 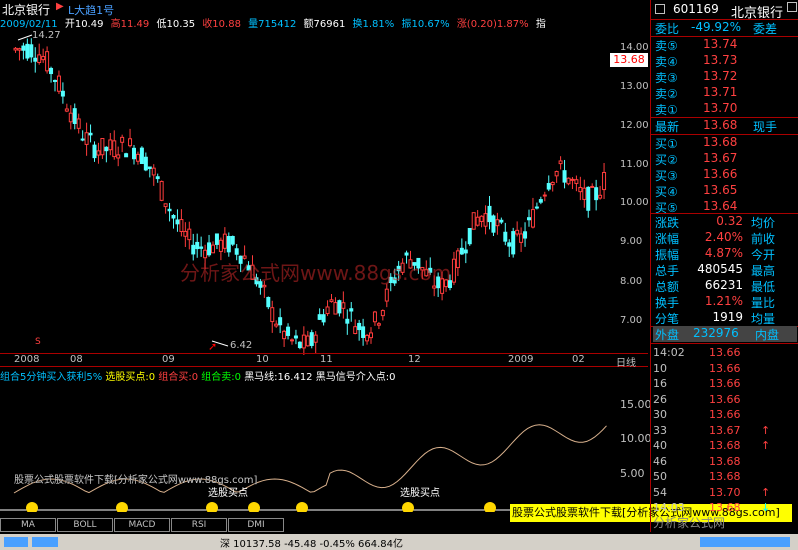 What do you see at coordinates (763, 287) in the screenshot?
I see `stat-tail: 最低` at bounding box center [763, 287].